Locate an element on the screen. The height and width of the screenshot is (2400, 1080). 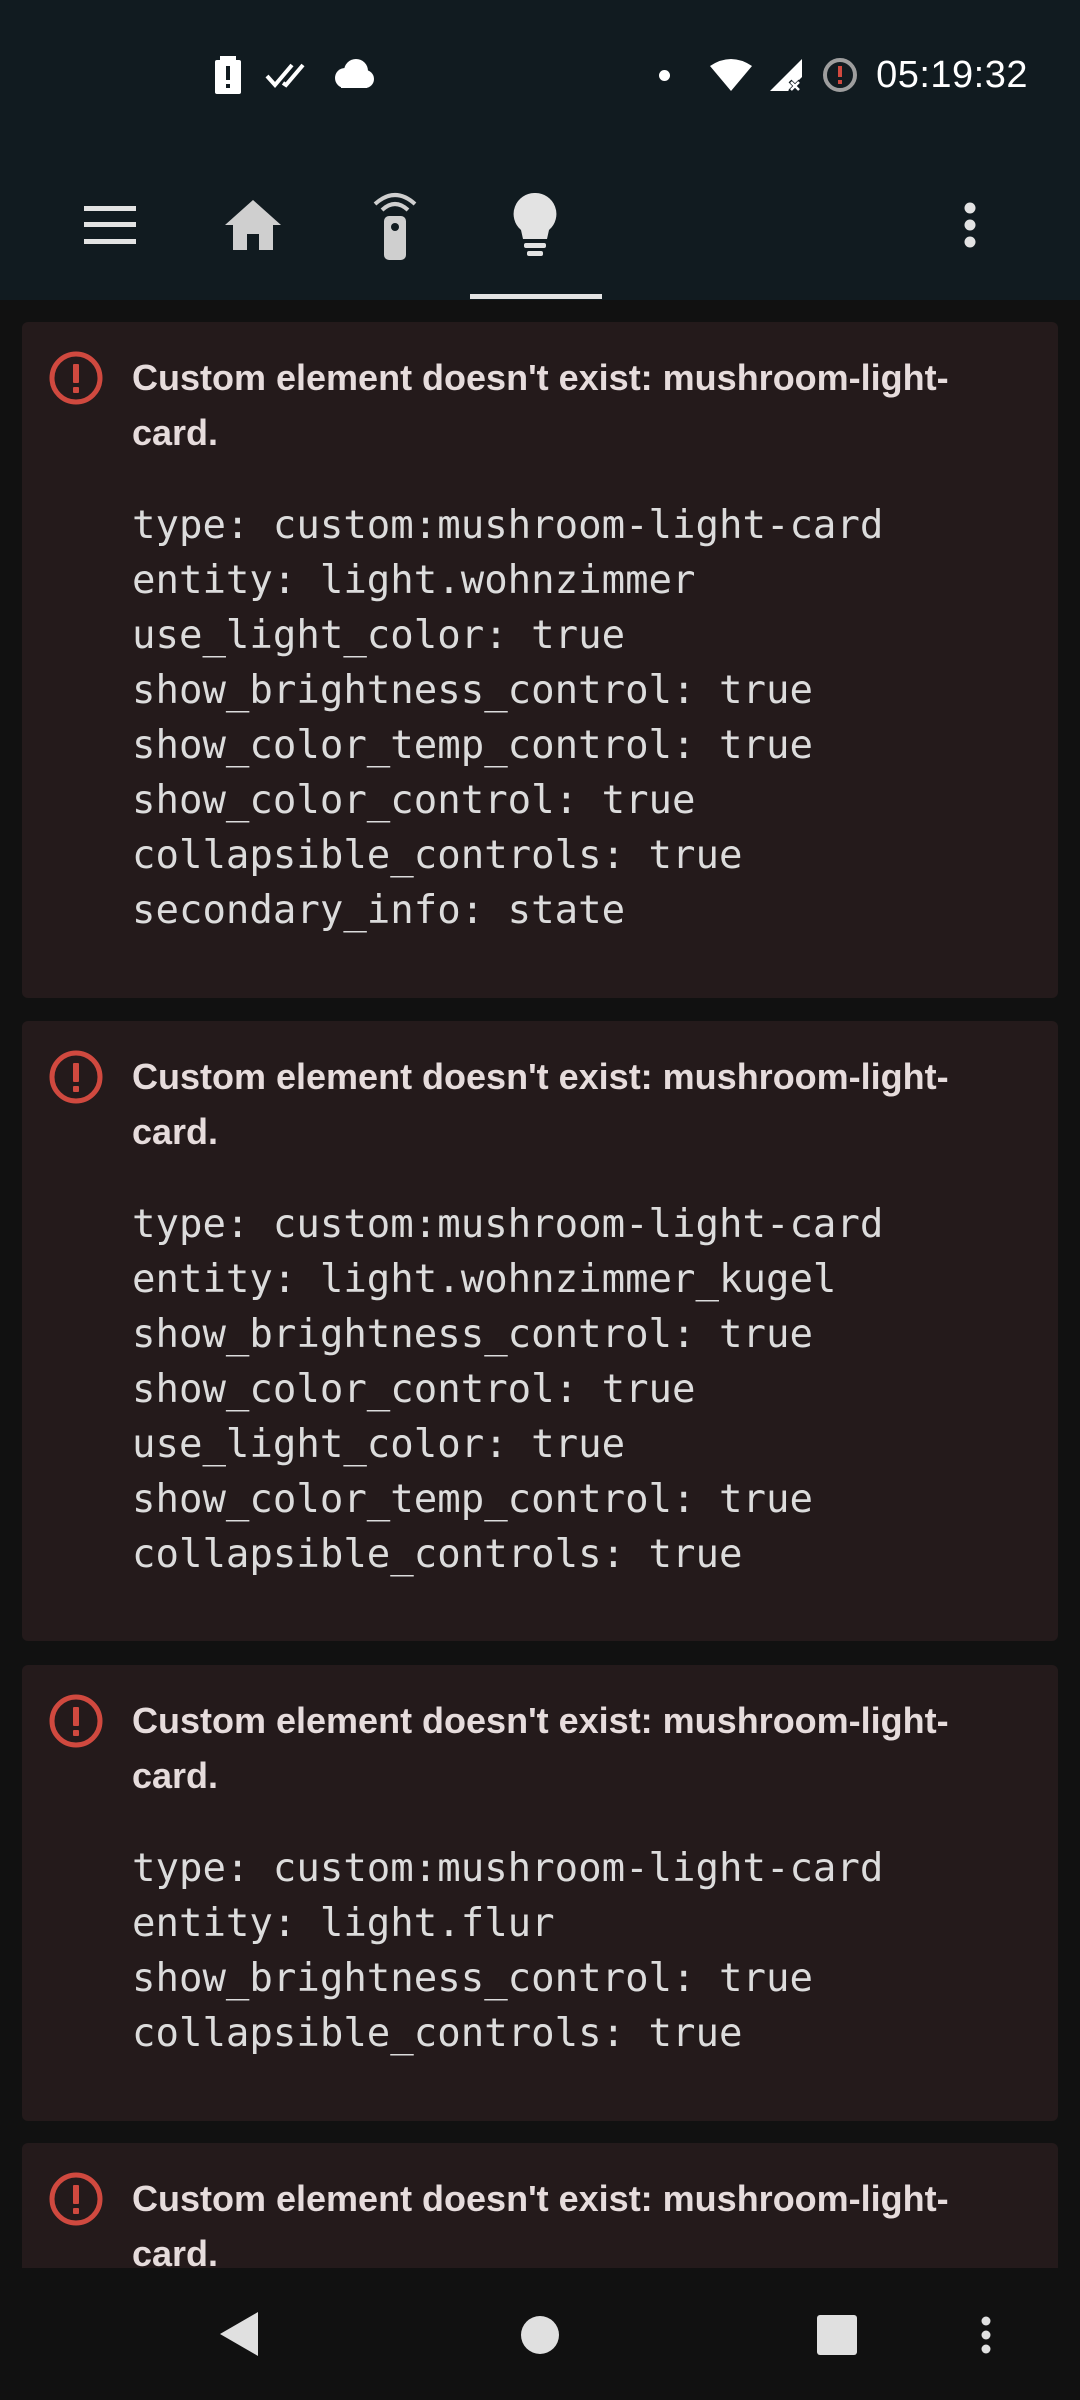
status-left-icons is located at coordinates (295, 75).